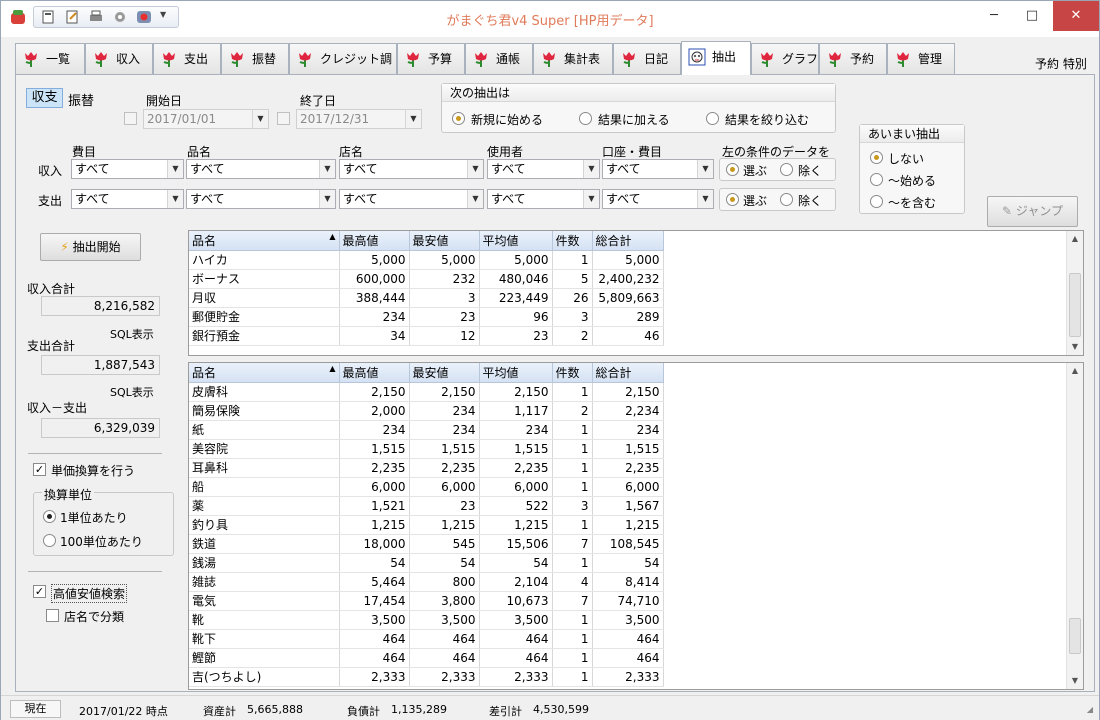 The width and height of the screenshot is (1100, 720). What do you see at coordinates (647, 58) in the screenshot?
I see `tab-8: 日記` at bounding box center [647, 58].